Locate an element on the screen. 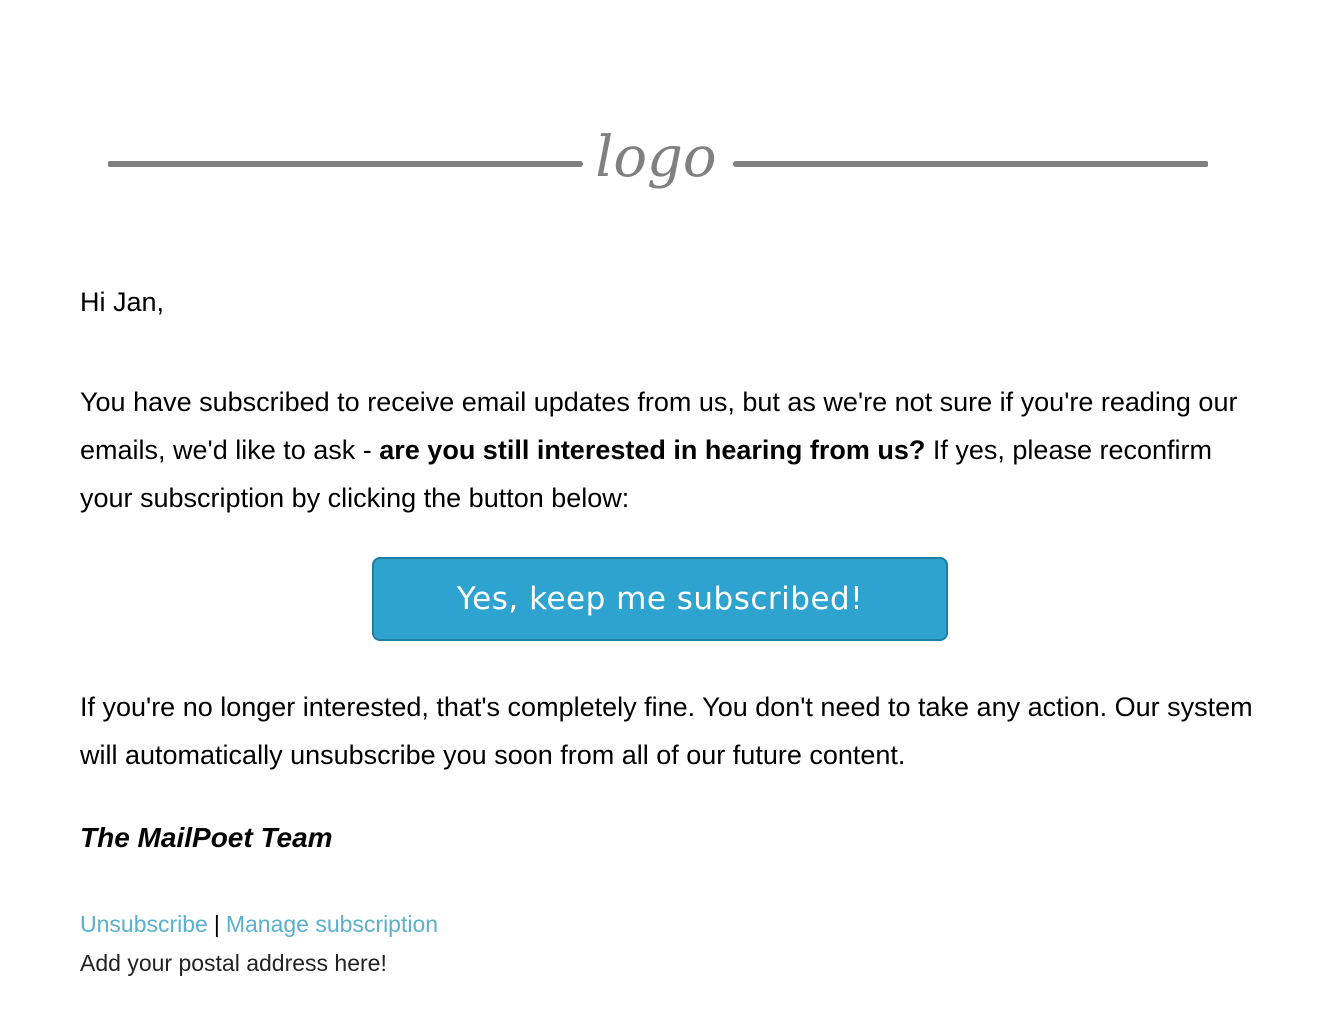 This screenshot has width=1320, height=1022. keep-subscribed-button: Yes, keep me subscribed! is located at coordinates (660, 599).